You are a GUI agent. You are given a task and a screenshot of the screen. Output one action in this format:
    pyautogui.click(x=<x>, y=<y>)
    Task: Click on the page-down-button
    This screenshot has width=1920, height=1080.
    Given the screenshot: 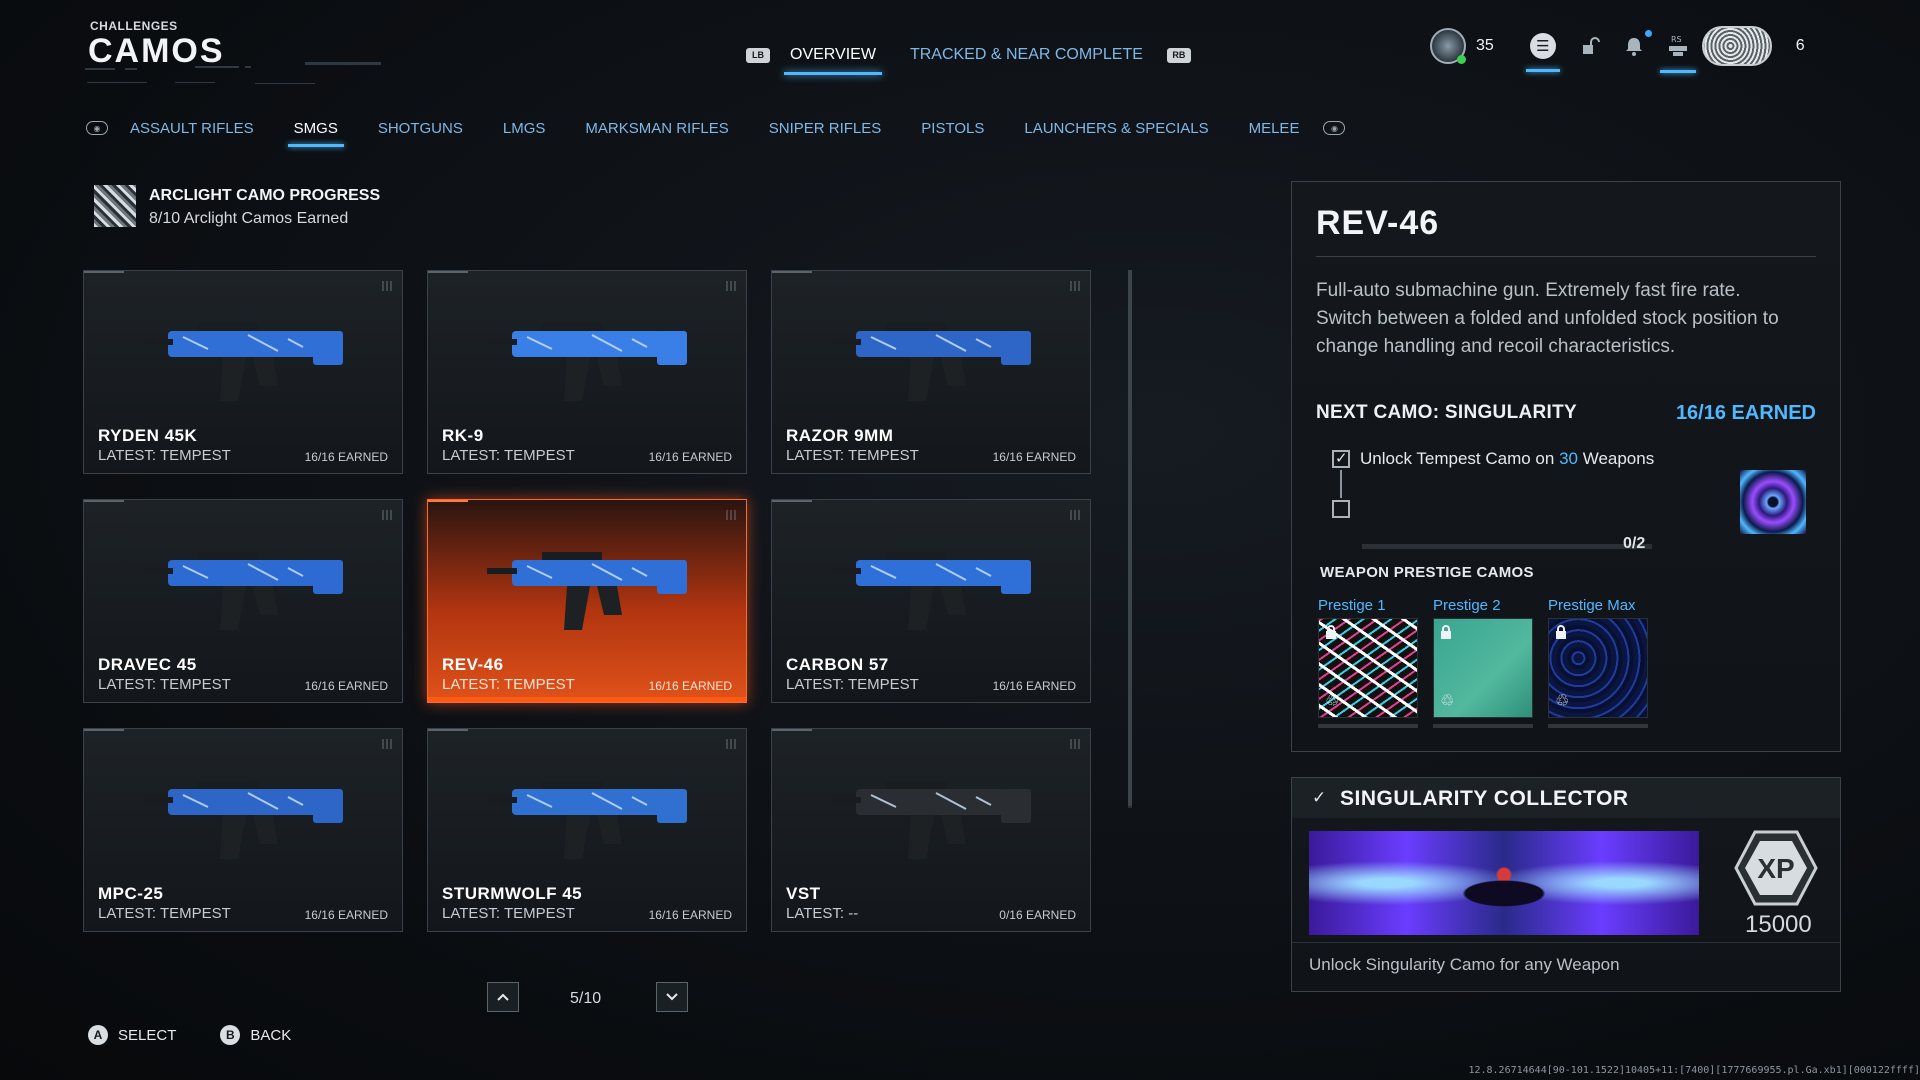 What is the action you would take?
    pyautogui.click(x=672, y=997)
    